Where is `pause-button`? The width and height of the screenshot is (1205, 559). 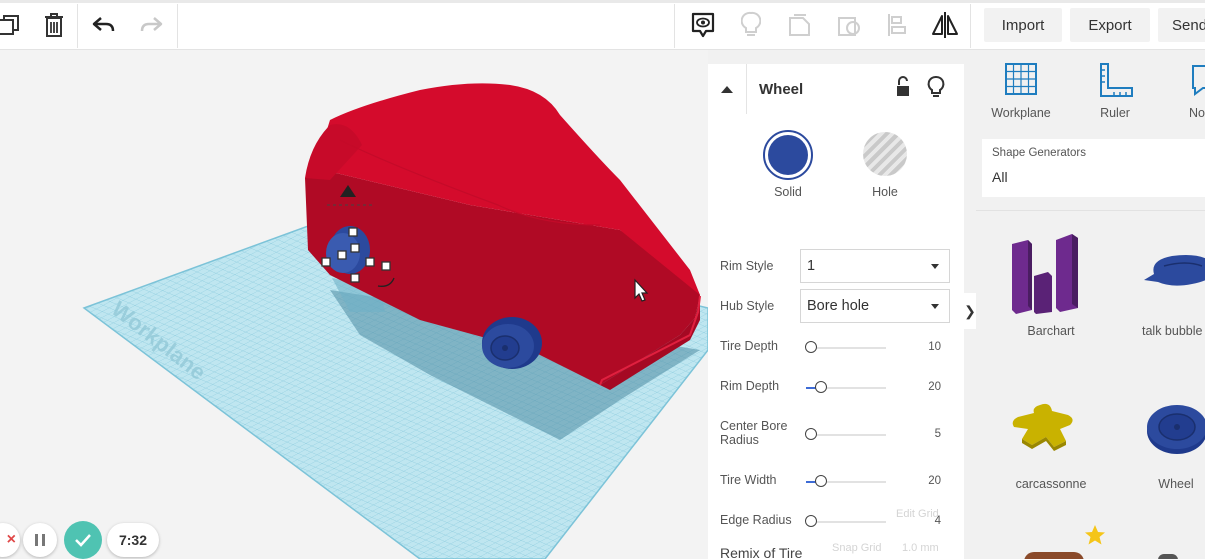 pause-button is located at coordinates (40, 540).